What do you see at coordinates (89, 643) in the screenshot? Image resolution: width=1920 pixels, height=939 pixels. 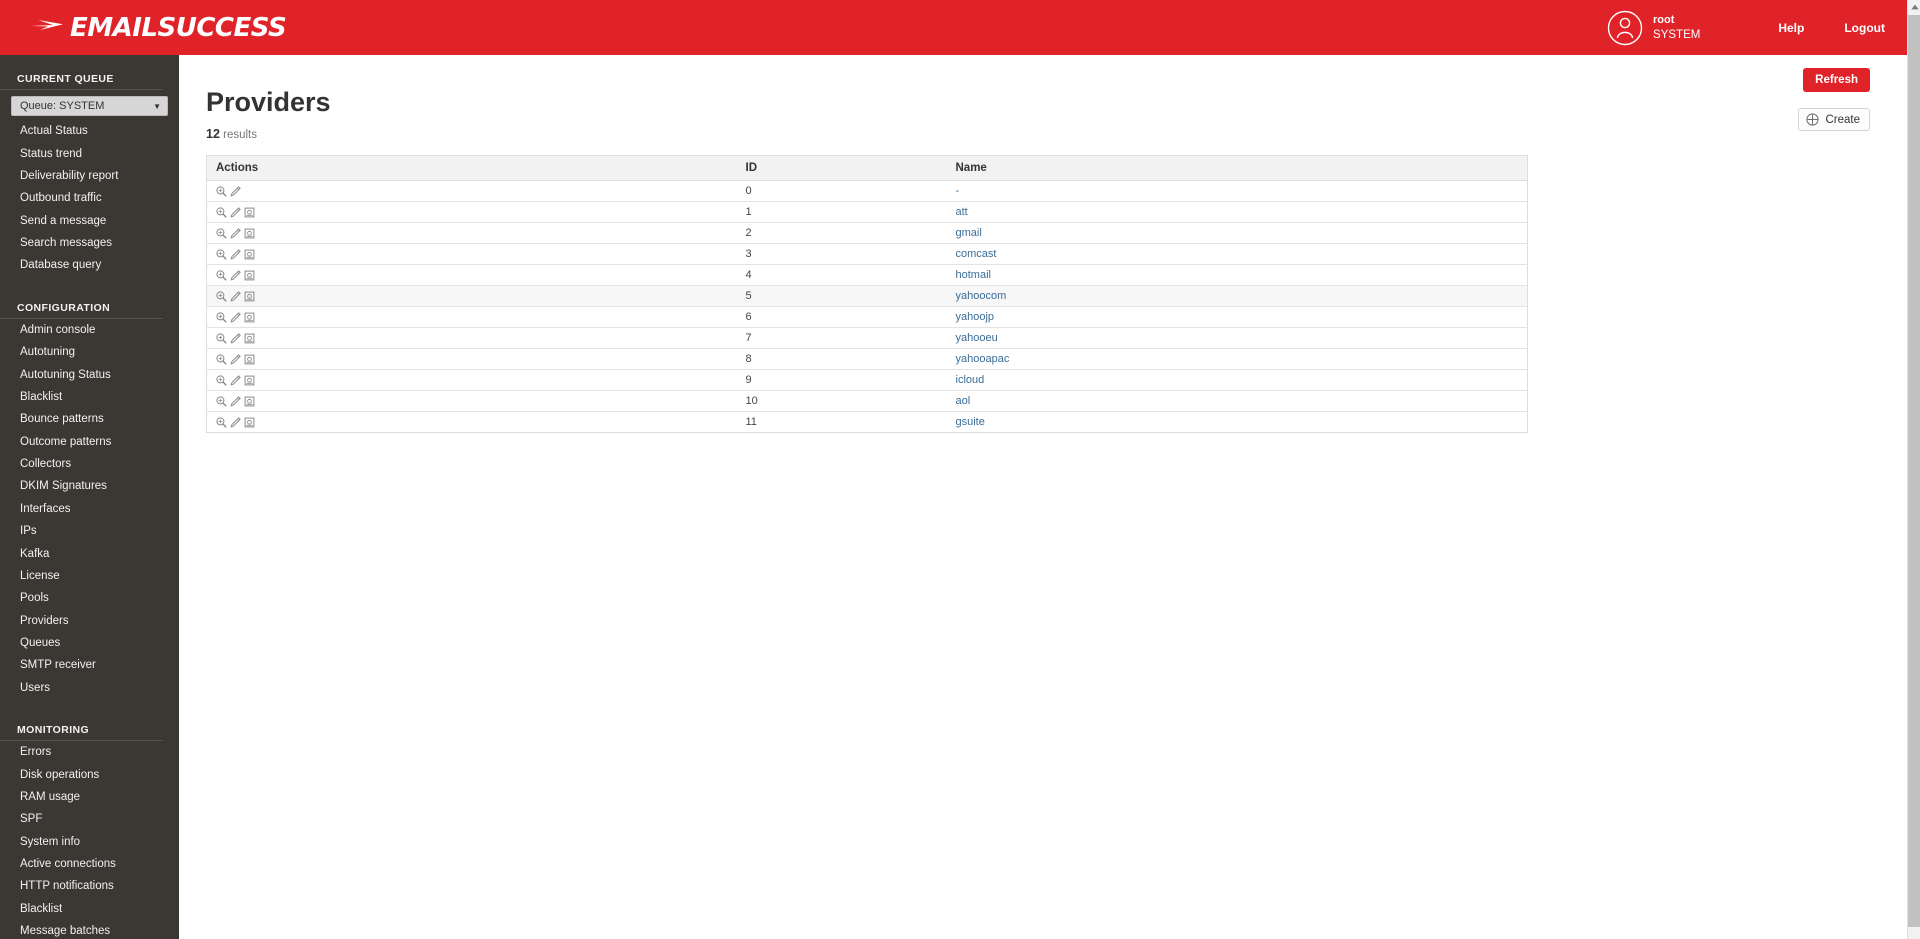 I see `sidebar-item-queues: Queues` at bounding box center [89, 643].